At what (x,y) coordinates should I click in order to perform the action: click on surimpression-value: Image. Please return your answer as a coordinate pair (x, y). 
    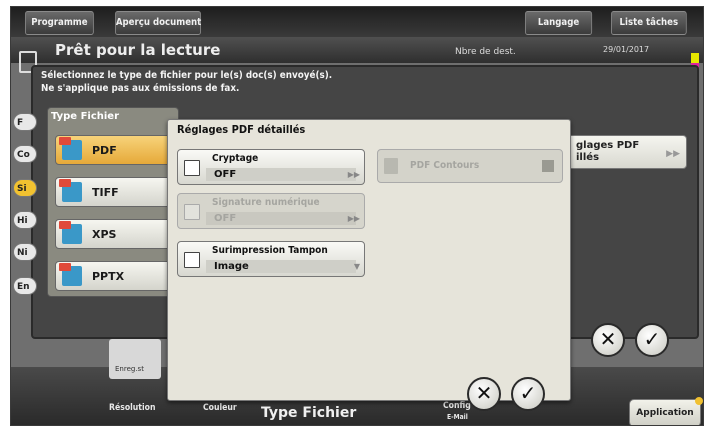
    Looking at the image, I should click on (281, 266).